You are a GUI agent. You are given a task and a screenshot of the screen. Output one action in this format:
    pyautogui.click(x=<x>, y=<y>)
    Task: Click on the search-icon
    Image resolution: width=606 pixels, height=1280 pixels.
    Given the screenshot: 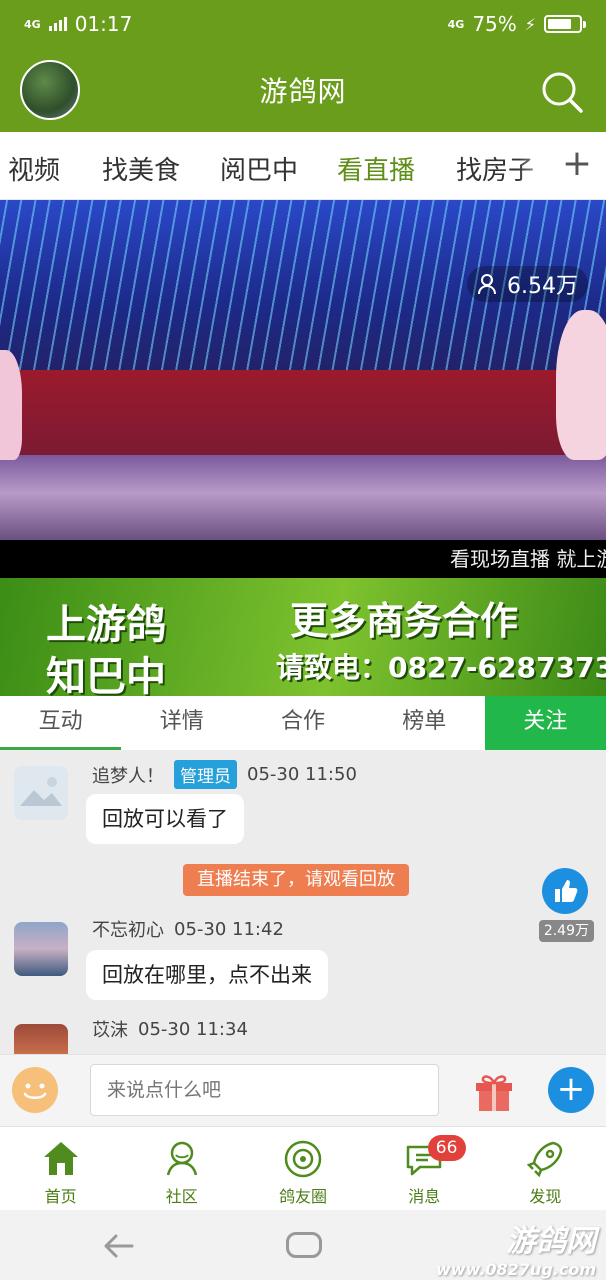 What is the action you would take?
    pyautogui.click(x=562, y=92)
    